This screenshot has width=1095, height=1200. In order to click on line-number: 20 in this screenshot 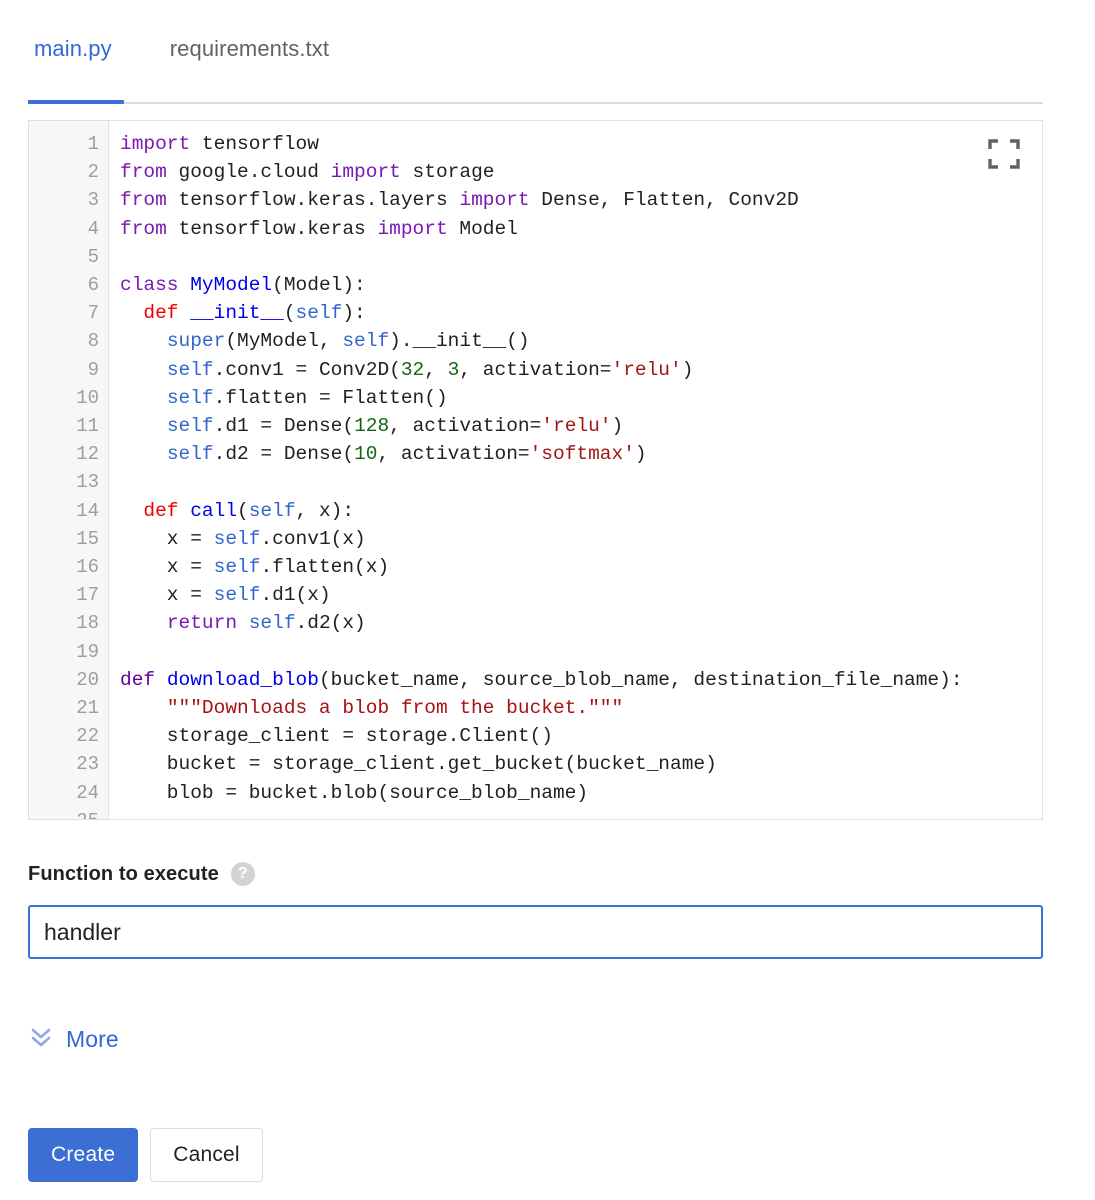, I will do `click(87, 679)`.